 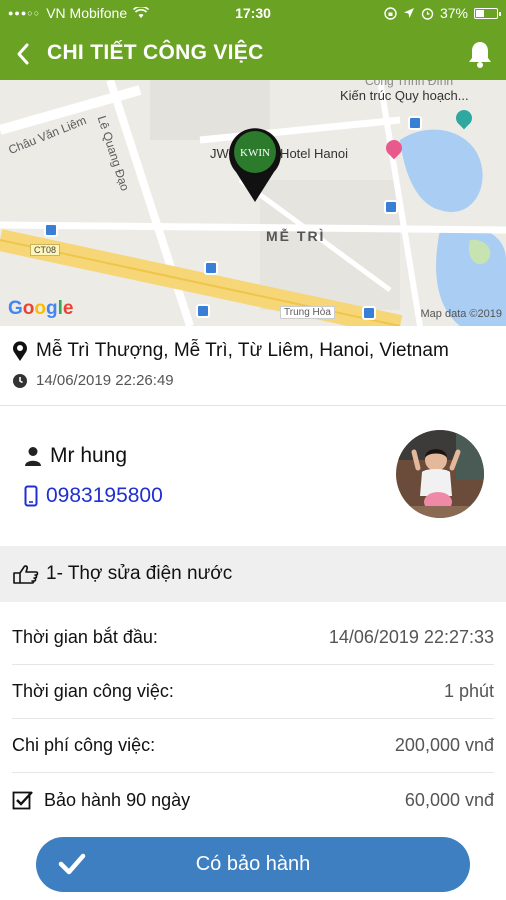 I want to click on status-right: 37%, so click(x=442, y=13).